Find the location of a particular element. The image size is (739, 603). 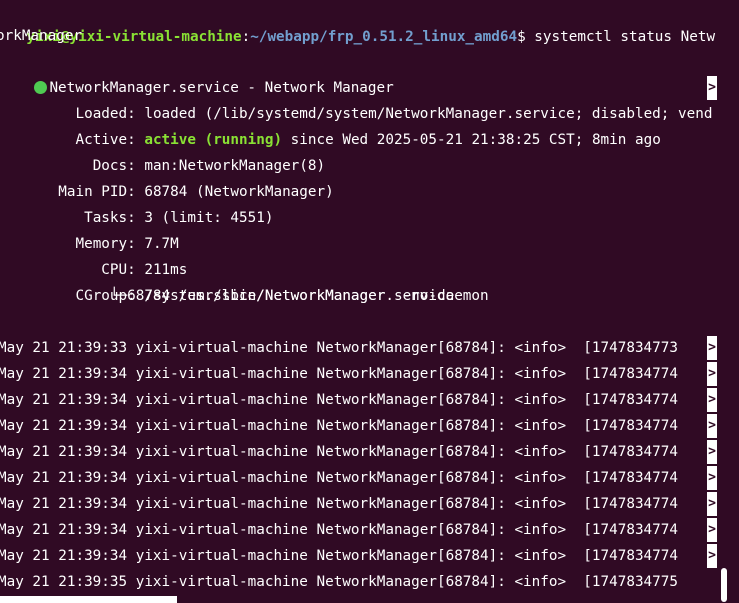

mainpid-line: Main PID: 68784 (NetworkManager) is located at coordinates (166, 176).